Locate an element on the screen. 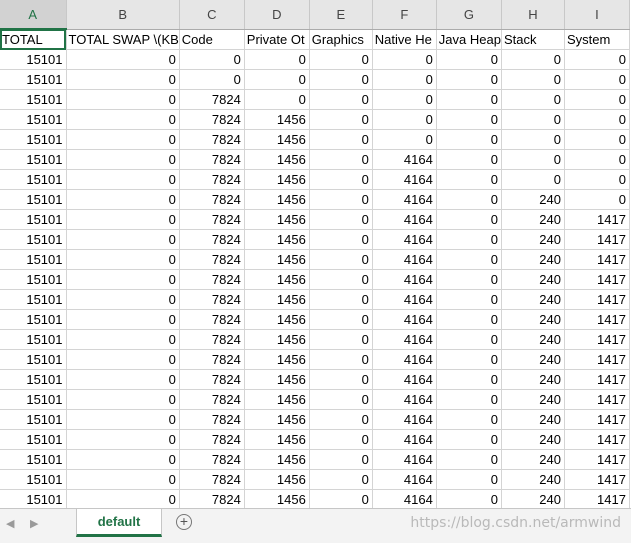 The height and width of the screenshot is (543, 631). column-header-f: F is located at coordinates (404, 15).